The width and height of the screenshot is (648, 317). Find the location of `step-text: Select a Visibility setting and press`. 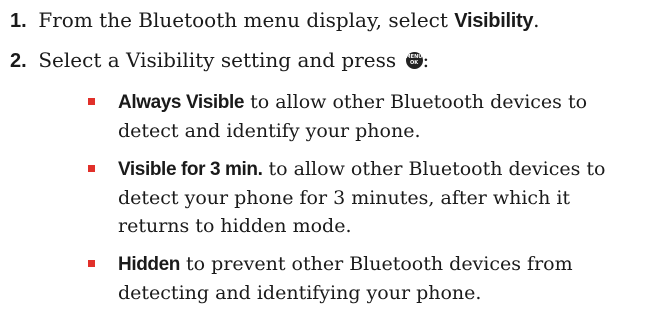

step-text: Select a Visibility setting and press is located at coordinates (220, 60).